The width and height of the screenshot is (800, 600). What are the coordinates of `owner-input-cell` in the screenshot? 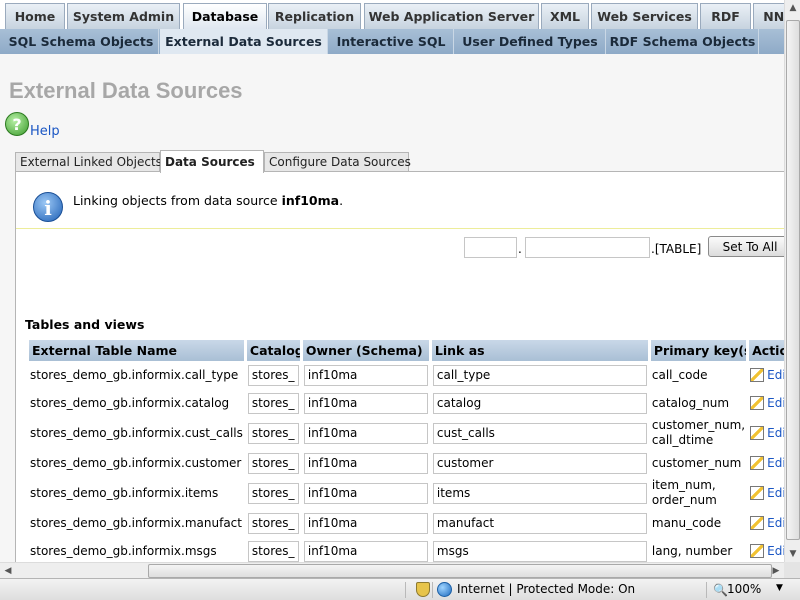 It's located at (366, 493).